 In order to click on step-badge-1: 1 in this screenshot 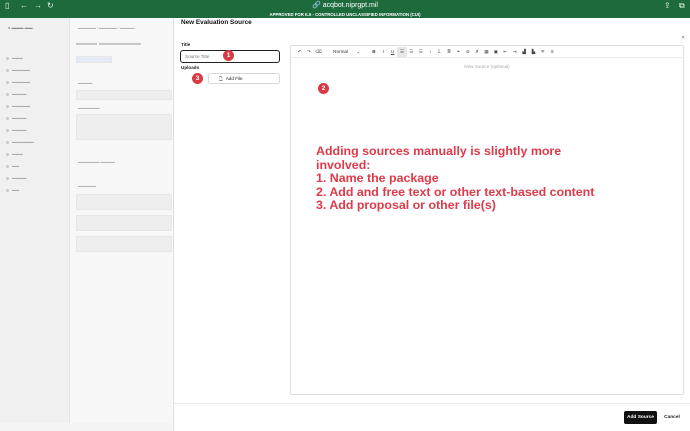, I will do `click(228, 55)`.